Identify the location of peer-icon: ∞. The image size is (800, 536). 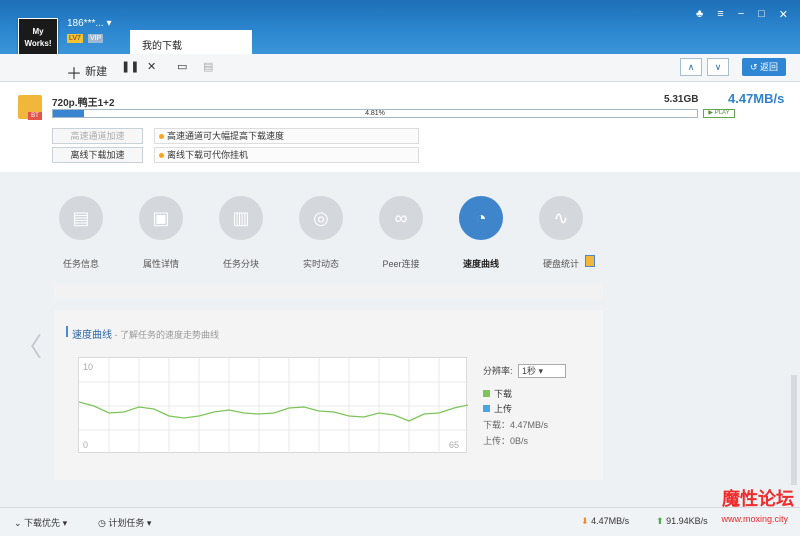
(401, 218).